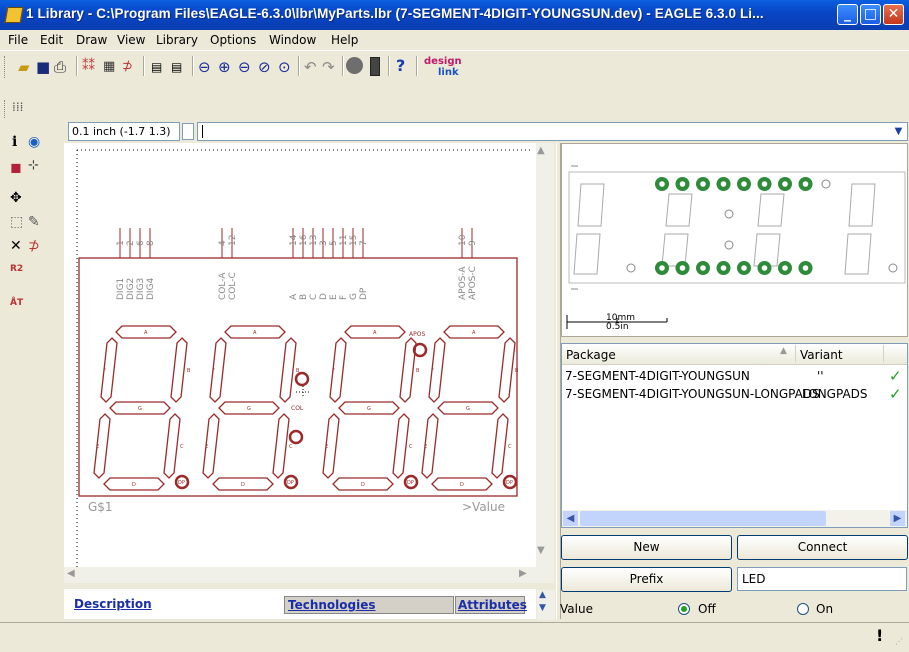 The height and width of the screenshot is (652, 909). Describe the element at coordinates (328, 67) in the screenshot. I see `redo-icon: ↷` at that location.